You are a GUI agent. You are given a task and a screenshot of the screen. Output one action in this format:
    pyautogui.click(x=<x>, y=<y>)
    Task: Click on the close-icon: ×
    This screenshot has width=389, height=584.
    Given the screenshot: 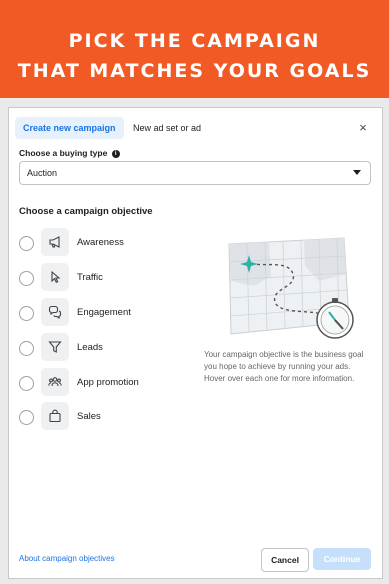 What is the action you would take?
    pyautogui.click(x=363, y=128)
    